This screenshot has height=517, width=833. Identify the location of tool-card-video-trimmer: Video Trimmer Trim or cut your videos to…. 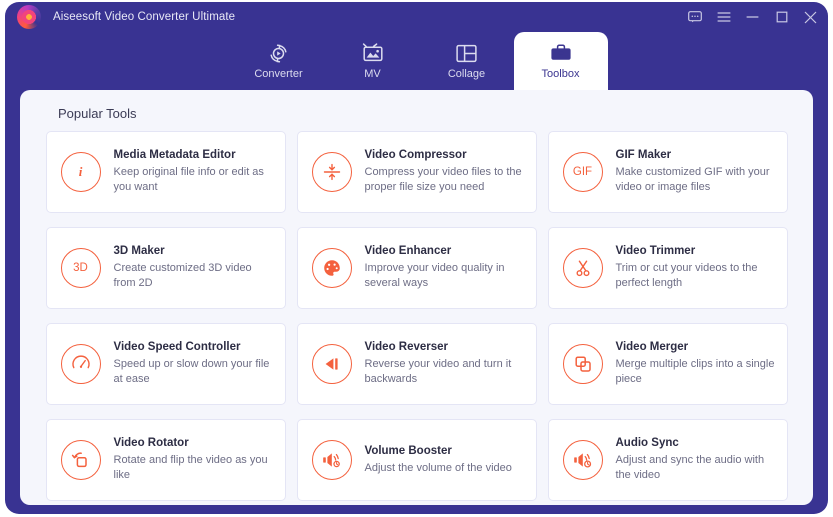
(667, 268).